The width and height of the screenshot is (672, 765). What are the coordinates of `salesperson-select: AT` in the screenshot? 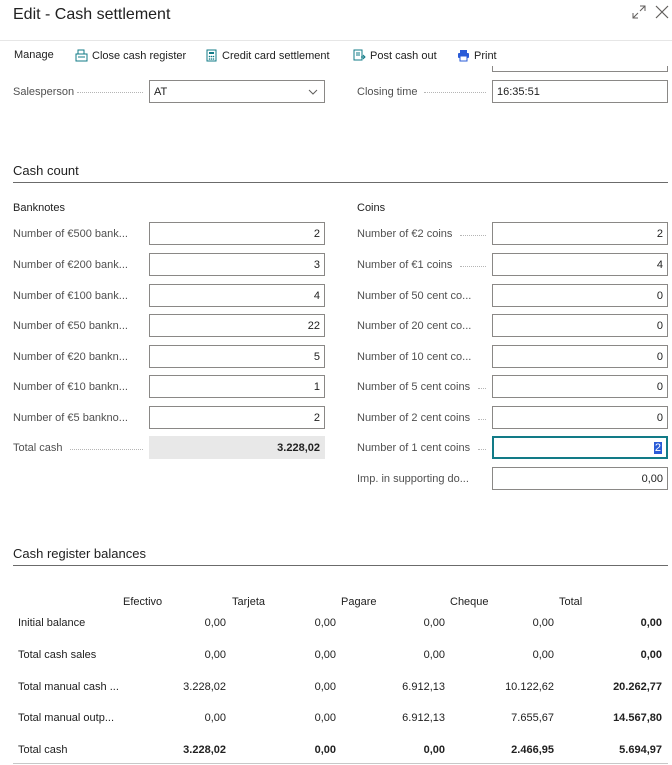 It's located at (237, 91).